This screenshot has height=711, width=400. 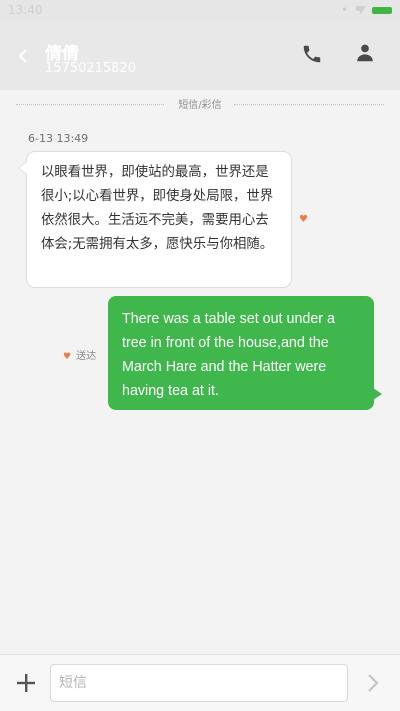 What do you see at coordinates (86, 356) in the screenshot?
I see `delivery-status-label: 送达` at bounding box center [86, 356].